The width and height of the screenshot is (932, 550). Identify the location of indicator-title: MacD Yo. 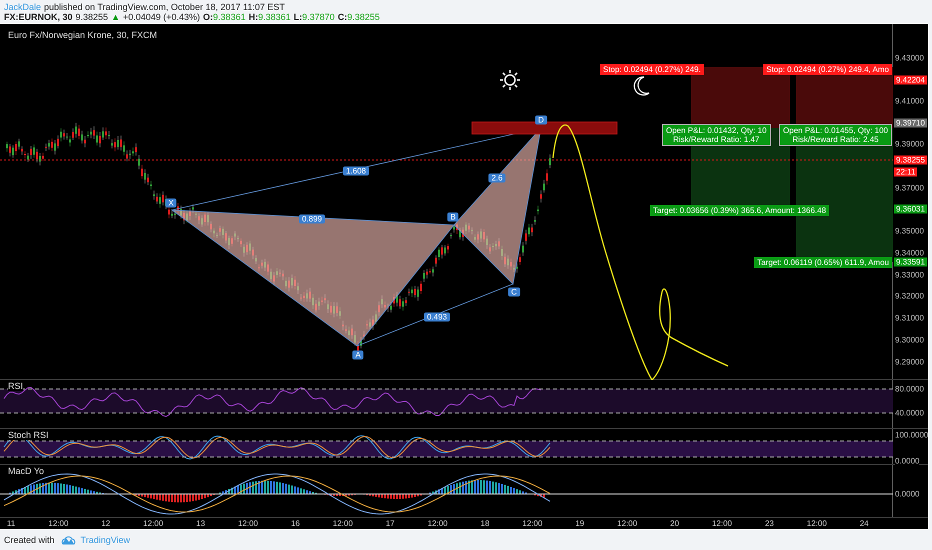
(26, 471).